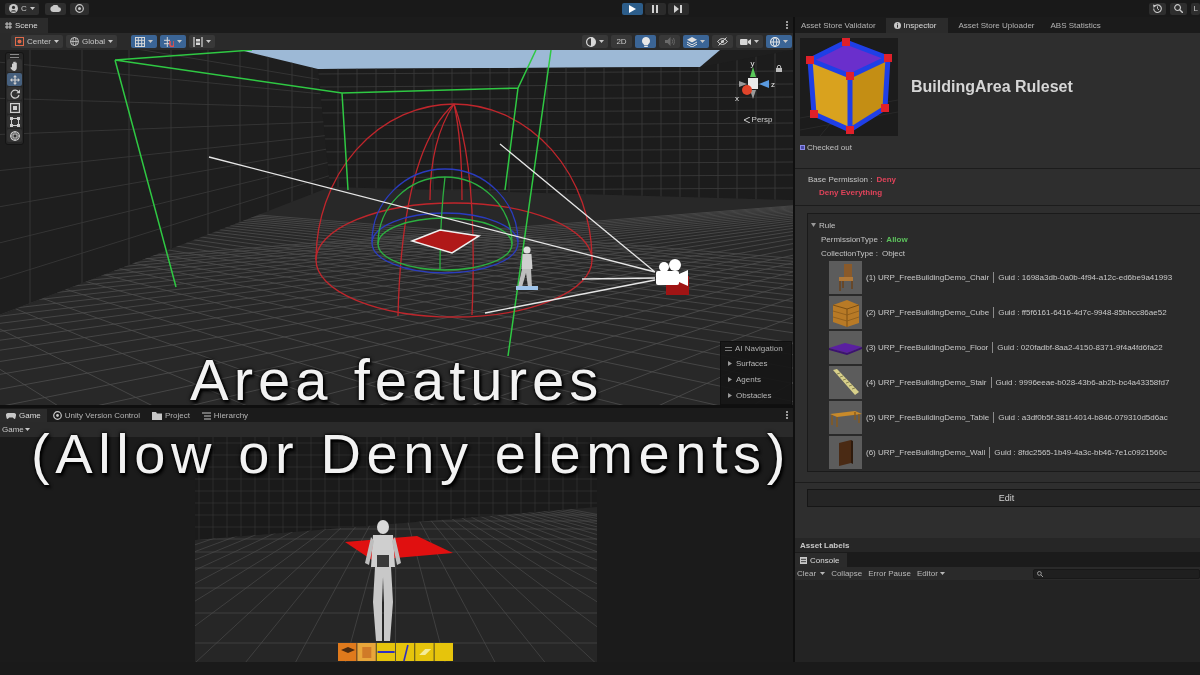 Image resolution: width=1200 pixels, height=675 pixels. What do you see at coordinates (202, 41) in the screenshot?
I see `align-button` at bounding box center [202, 41].